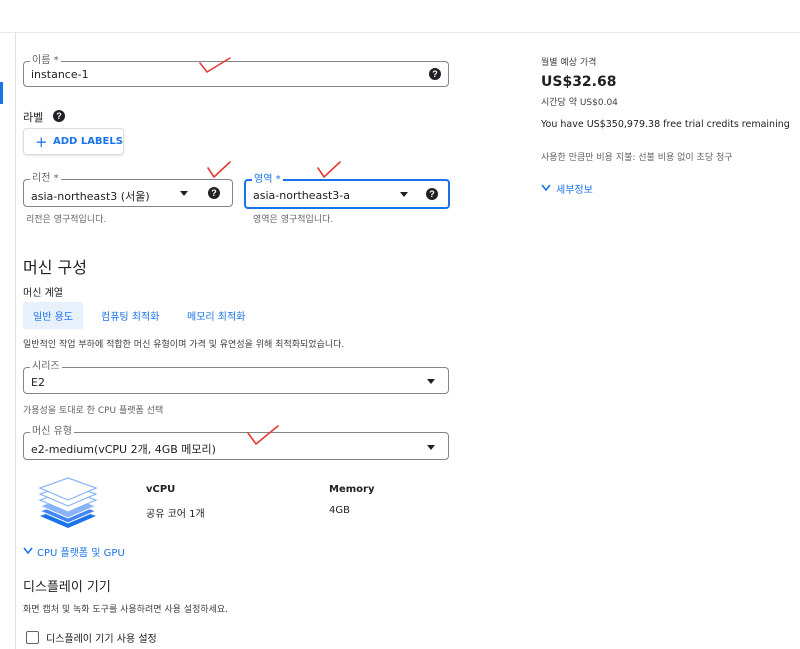 The height and width of the screenshot is (649, 800). I want to click on zone-select: 영역 * asia-northeast3-a ?, so click(347, 191).